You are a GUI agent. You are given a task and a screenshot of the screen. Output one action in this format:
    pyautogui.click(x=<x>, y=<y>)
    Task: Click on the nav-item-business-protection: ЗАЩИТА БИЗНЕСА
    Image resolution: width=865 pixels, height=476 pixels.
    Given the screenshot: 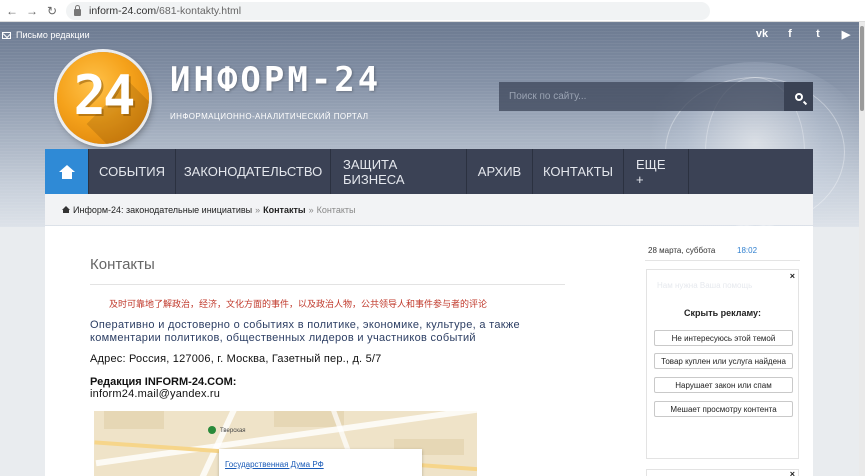 What is the action you would take?
    pyautogui.click(x=399, y=171)
    